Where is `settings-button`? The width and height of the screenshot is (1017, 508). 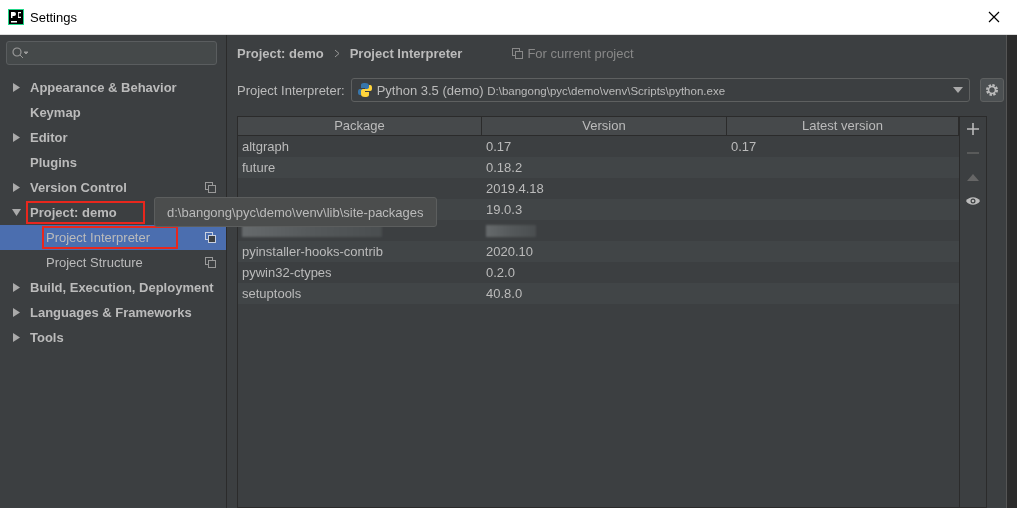
settings-button is located at coordinates (991, 90).